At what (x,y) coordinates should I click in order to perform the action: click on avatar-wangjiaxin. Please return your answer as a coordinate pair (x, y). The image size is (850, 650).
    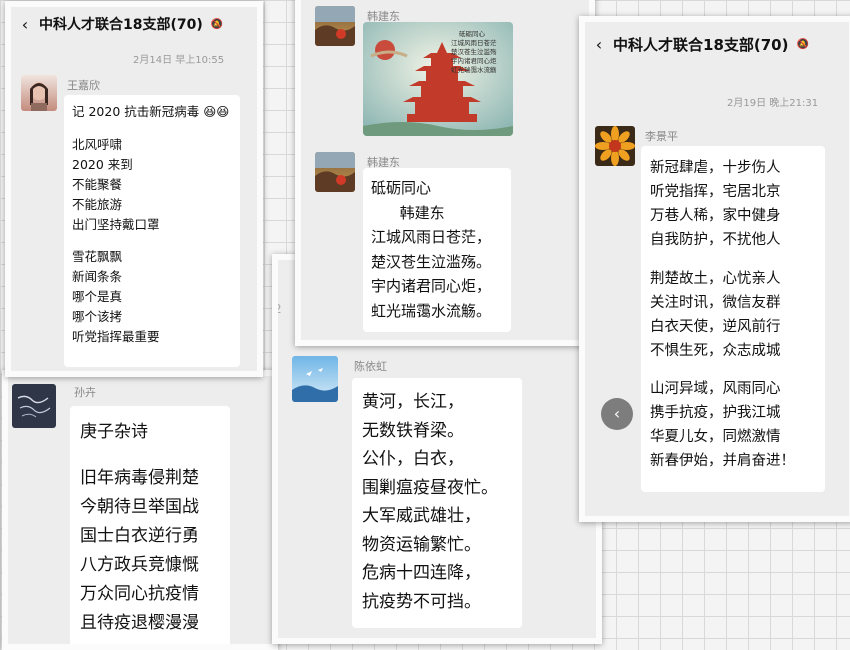
    Looking at the image, I should click on (39, 93).